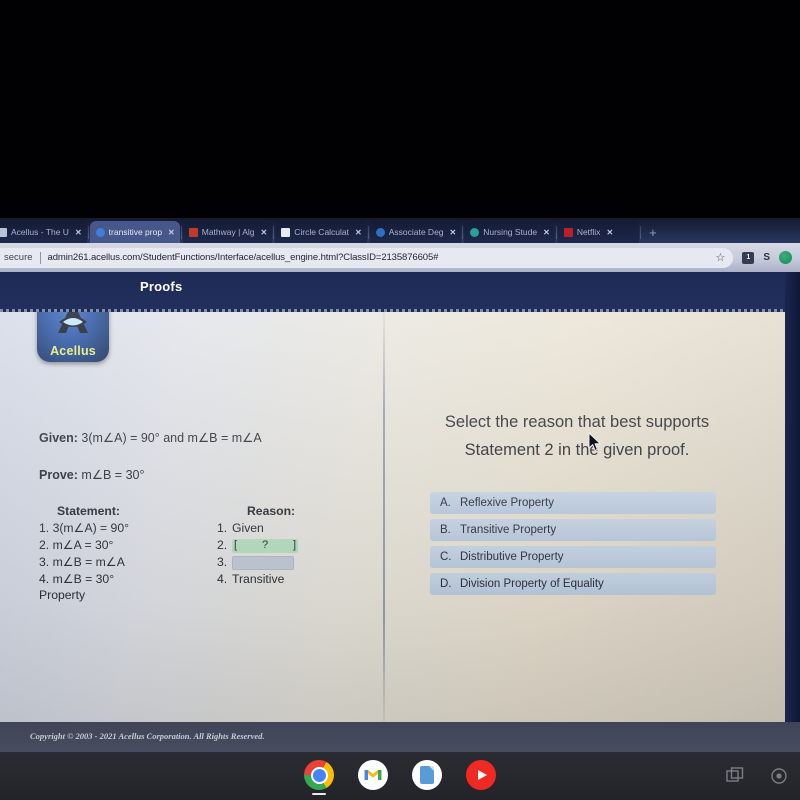 Image resolution: width=800 pixels, height=800 pixels. Describe the element at coordinates (785, 257) in the screenshot. I see `profile-avatar-icon` at that location.